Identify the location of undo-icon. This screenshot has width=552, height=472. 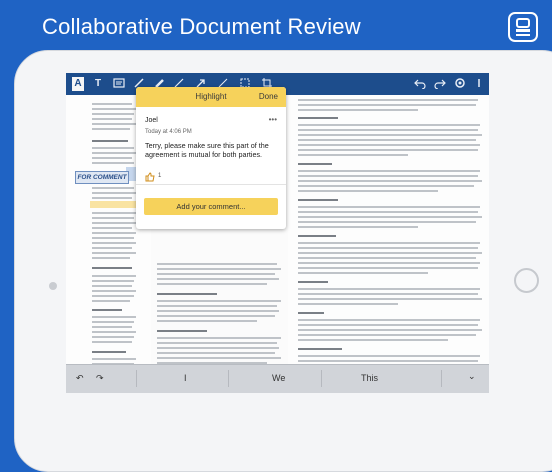
(420, 84).